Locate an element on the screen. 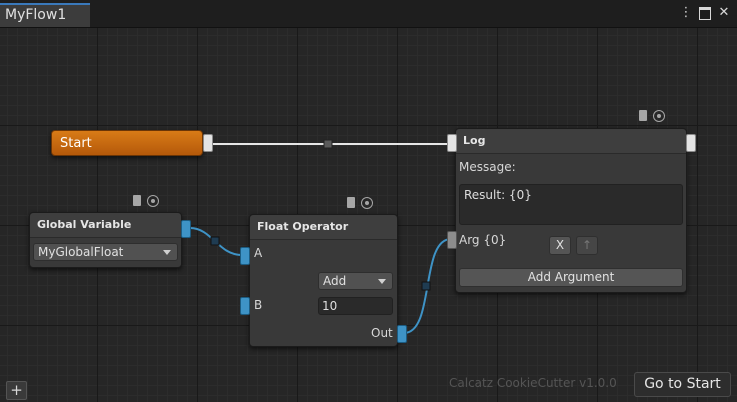  log-arg-in-port is located at coordinates (452, 240).